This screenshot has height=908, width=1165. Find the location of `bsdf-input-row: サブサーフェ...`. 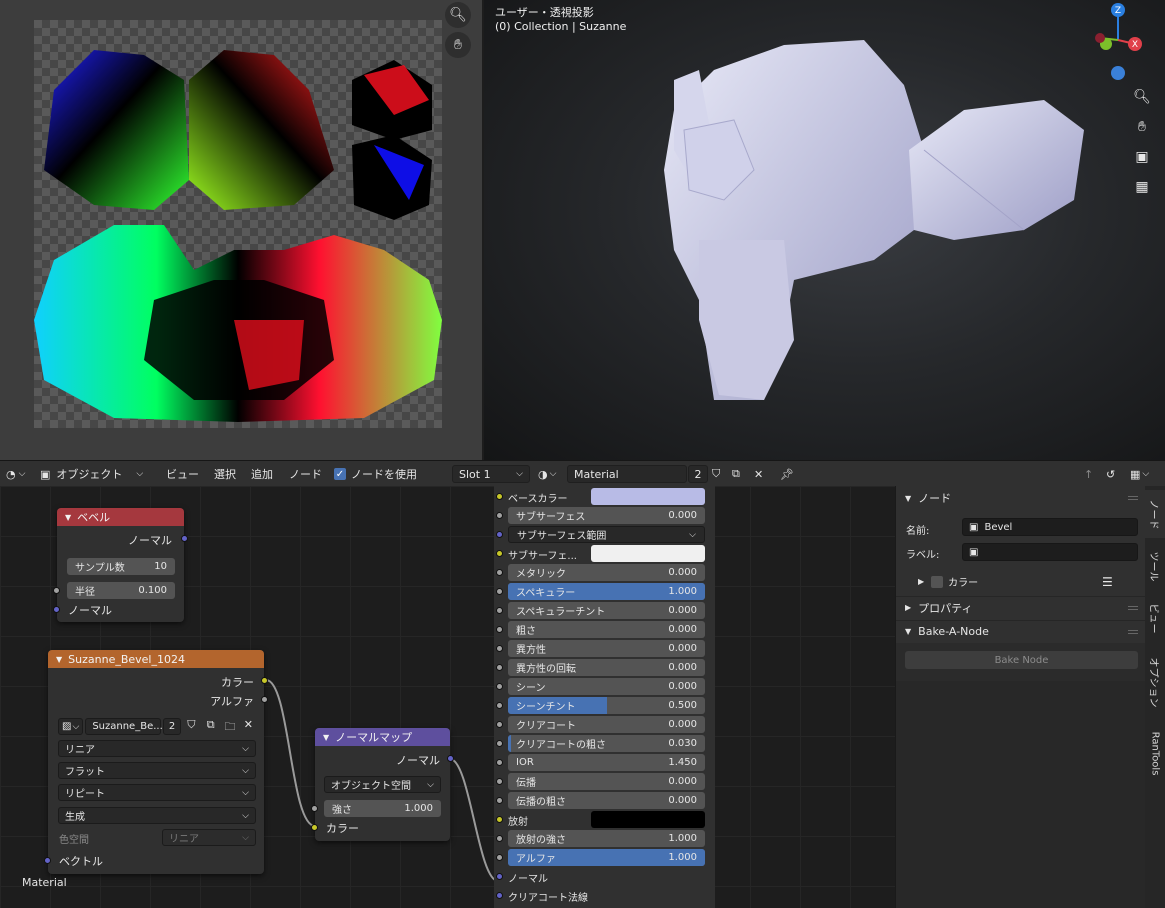

bsdf-input-row: サブサーフェ... is located at coordinates (604, 553).